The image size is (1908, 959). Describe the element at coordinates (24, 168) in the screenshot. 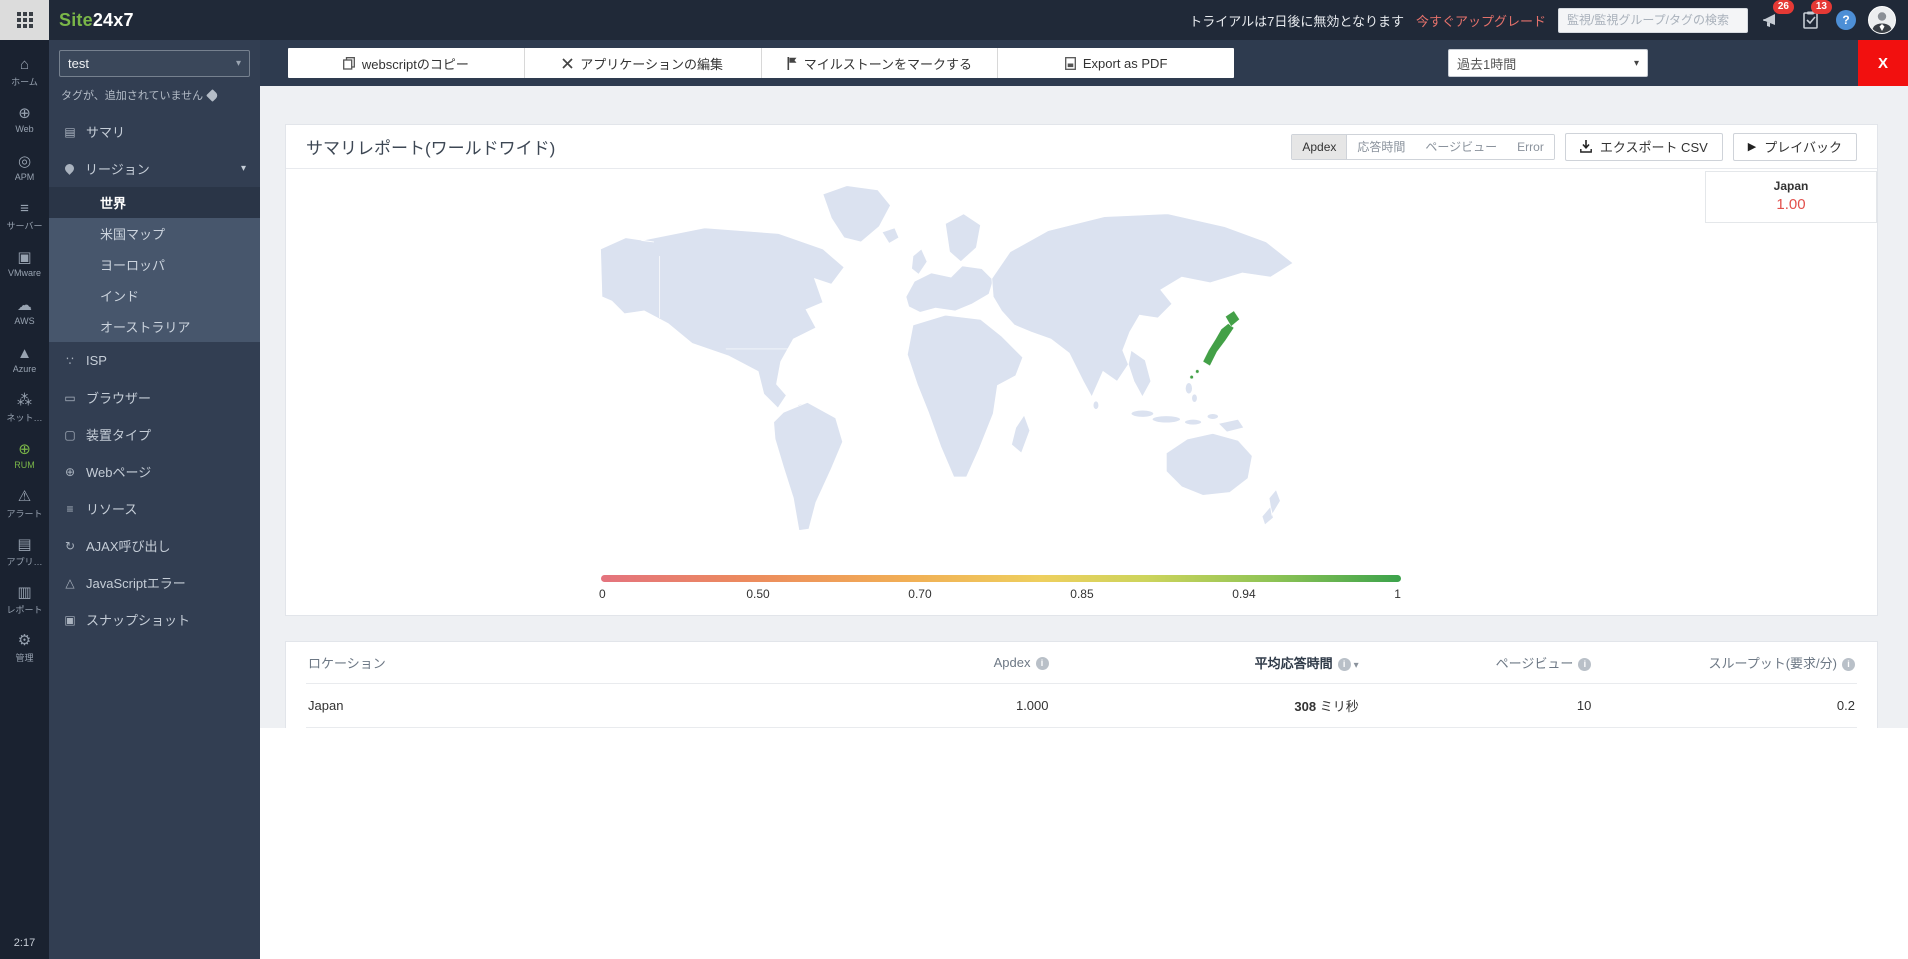

I see `rail-item-apm: ◎ APM` at that location.